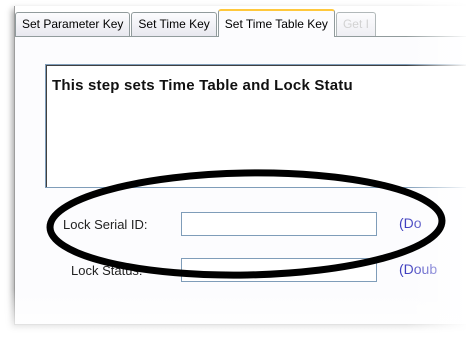  What do you see at coordinates (279, 270) in the screenshot?
I see `lock-status-input` at bounding box center [279, 270].